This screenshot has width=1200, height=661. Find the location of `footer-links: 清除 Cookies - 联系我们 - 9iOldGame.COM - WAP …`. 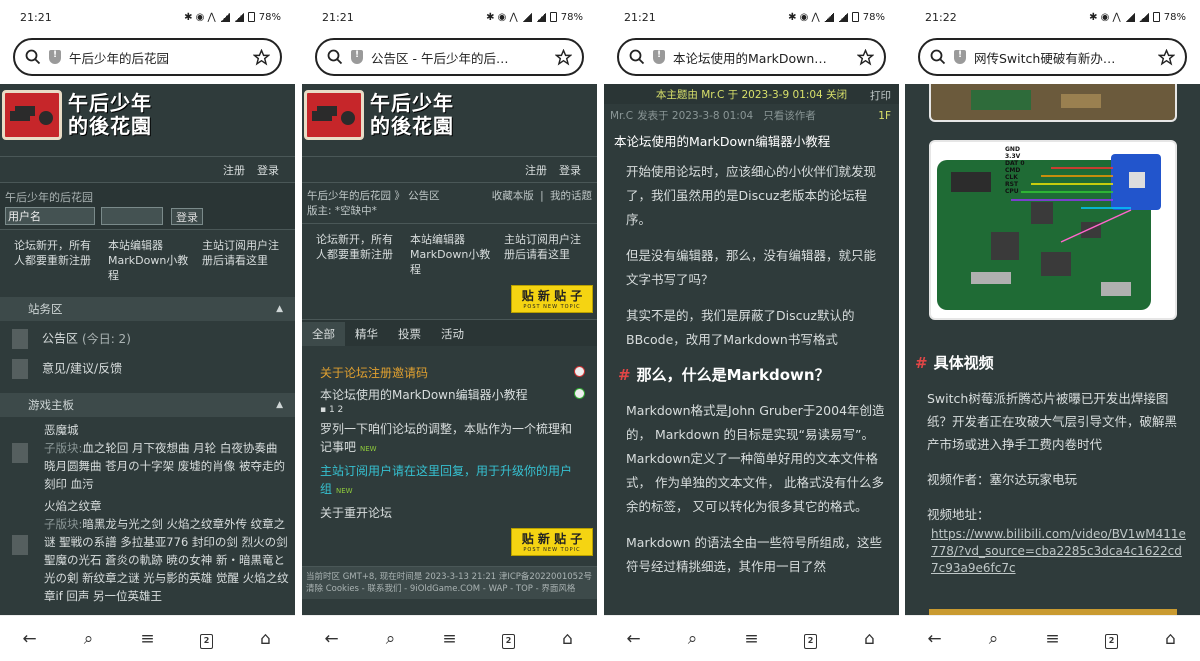

footer-links: 清除 Cookies - 联系我们 - 9iOldGame.COM - WAP … is located at coordinates (449, 589).